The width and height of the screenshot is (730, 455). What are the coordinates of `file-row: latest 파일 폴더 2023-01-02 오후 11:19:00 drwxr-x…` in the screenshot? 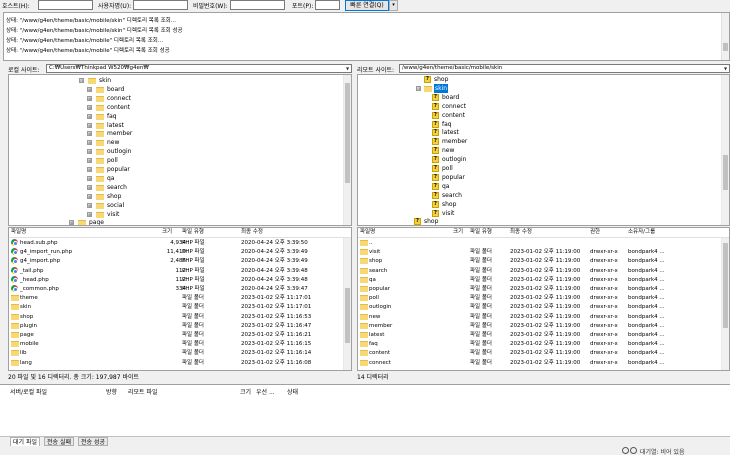 It's located at (539, 335).